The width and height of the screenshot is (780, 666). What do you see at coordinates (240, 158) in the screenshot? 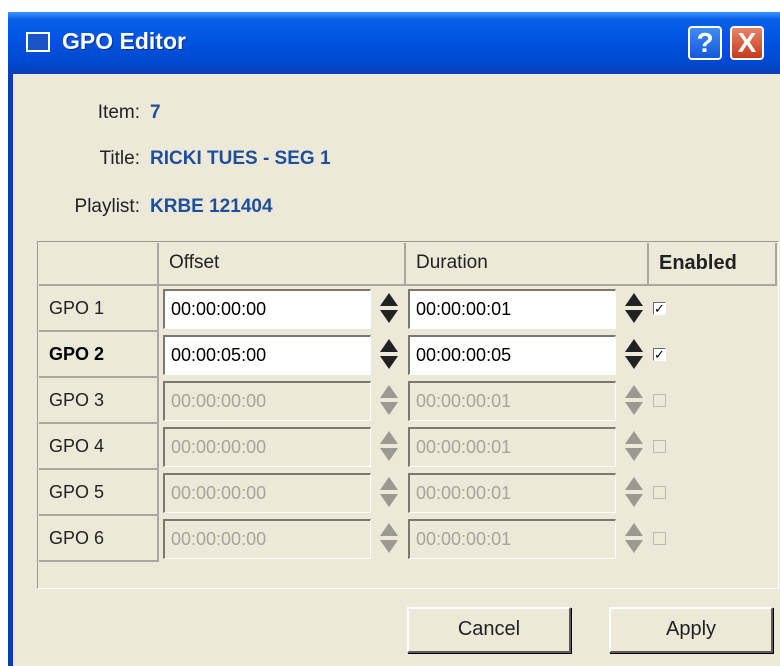
I see `title-value: RICKI TUES - SEG 1` at bounding box center [240, 158].